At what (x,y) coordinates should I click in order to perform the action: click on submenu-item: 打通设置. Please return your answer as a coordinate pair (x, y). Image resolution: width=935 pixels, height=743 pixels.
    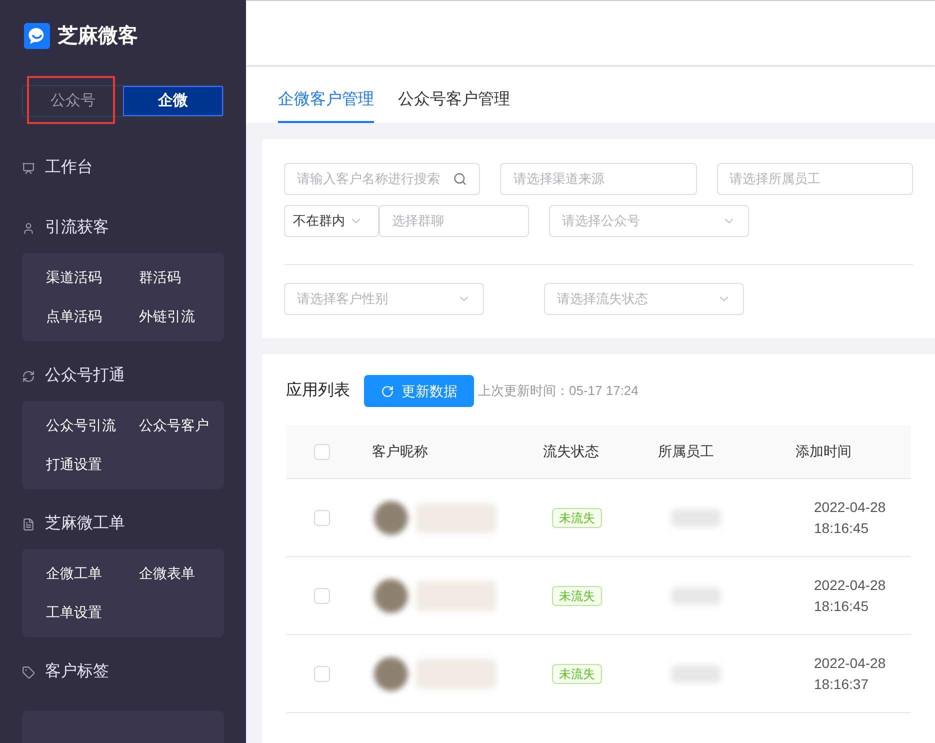
    Looking at the image, I should click on (92, 464).